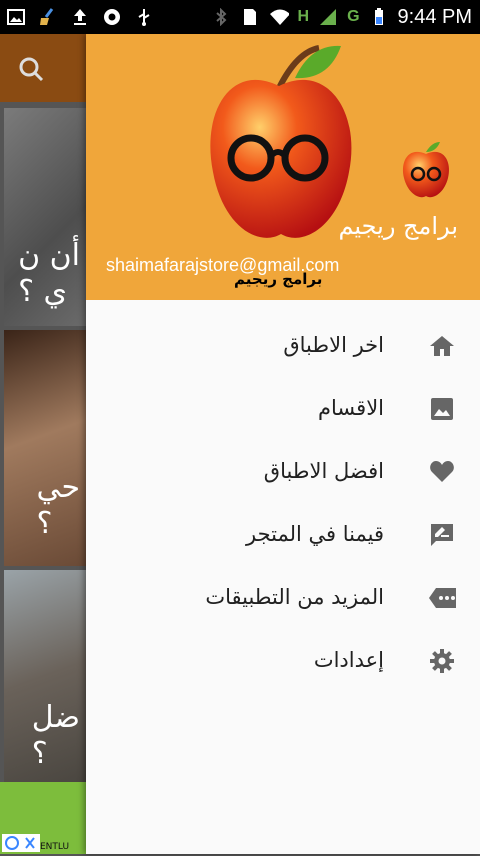  What do you see at coordinates (442, 598) in the screenshot?
I see `more-apps-icon` at bounding box center [442, 598].